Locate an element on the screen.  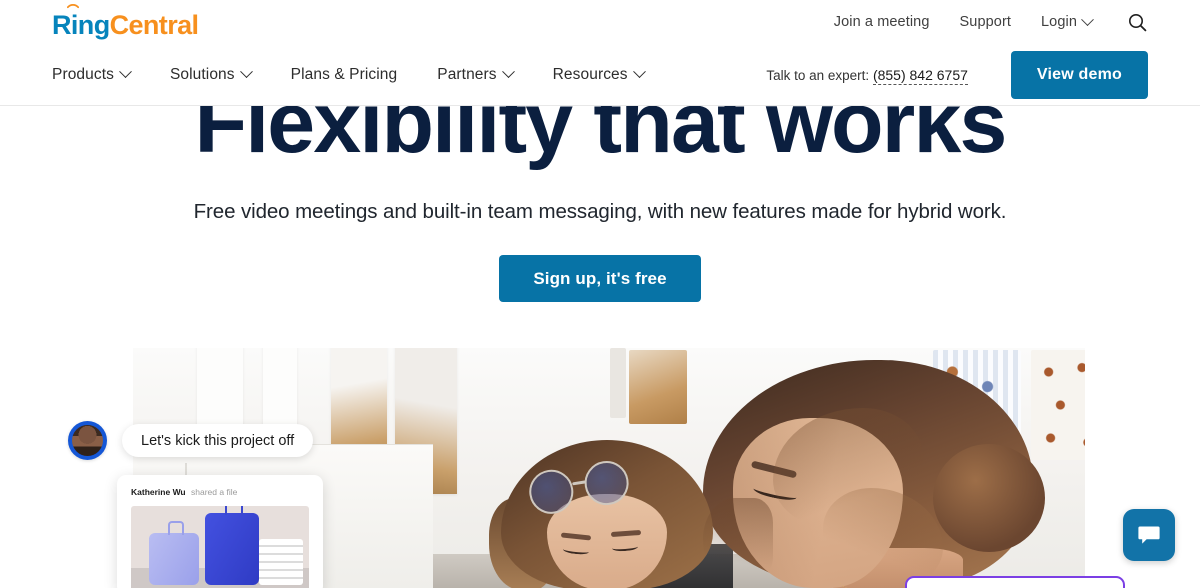
ringcentral-logo: Ring Central is located at coordinates (125, 22).